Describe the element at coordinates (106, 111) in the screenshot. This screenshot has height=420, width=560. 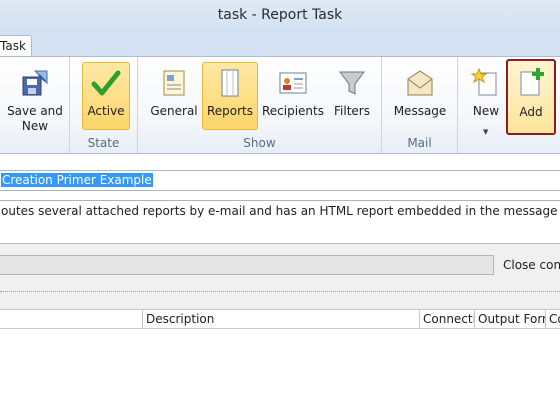
I see `active-label: Active` at that location.